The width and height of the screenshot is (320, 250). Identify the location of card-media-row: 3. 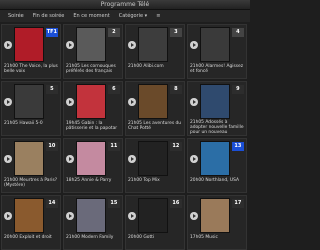
(155, 44).